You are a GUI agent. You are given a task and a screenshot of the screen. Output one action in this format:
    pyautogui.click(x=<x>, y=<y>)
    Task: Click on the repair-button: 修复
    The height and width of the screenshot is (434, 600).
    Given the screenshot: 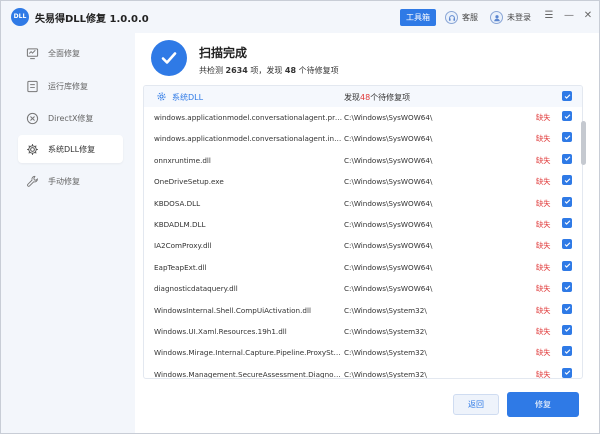 What is the action you would take?
    pyautogui.click(x=543, y=404)
    